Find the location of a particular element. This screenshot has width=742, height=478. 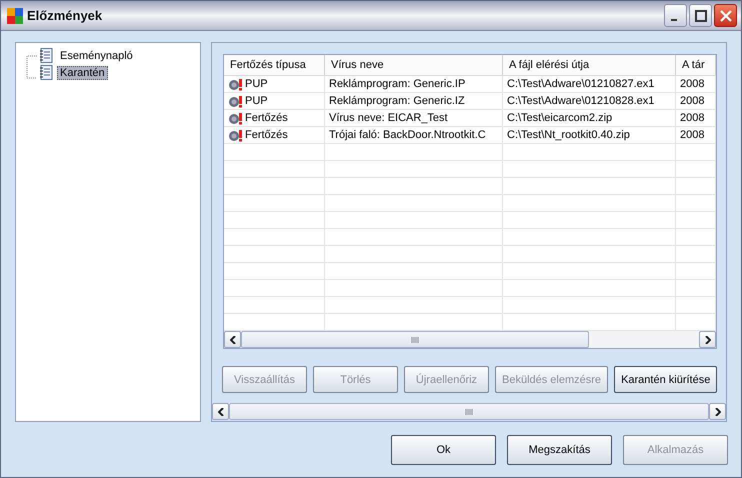

close-icon is located at coordinates (726, 16).